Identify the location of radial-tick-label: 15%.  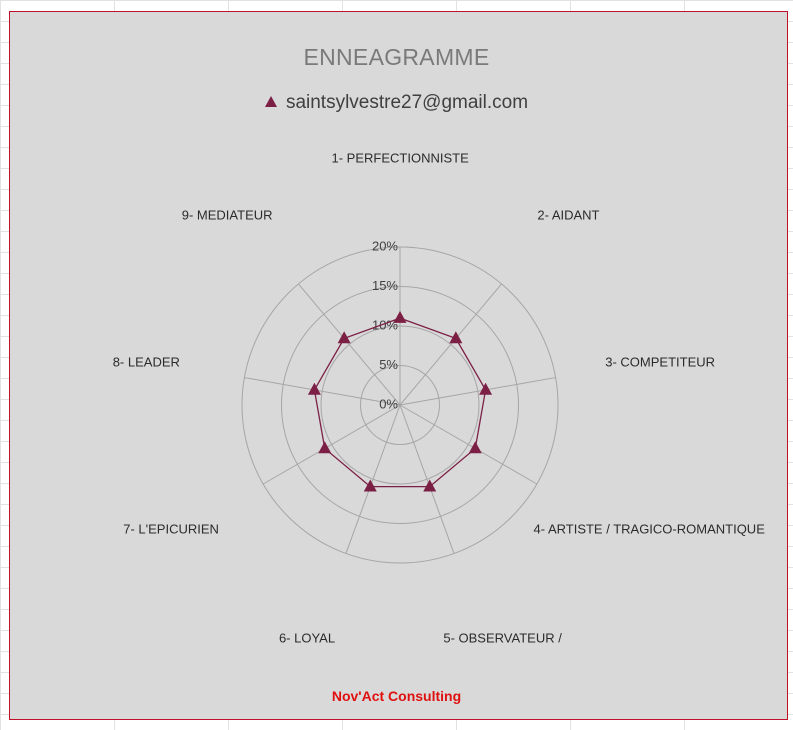
(385, 285).